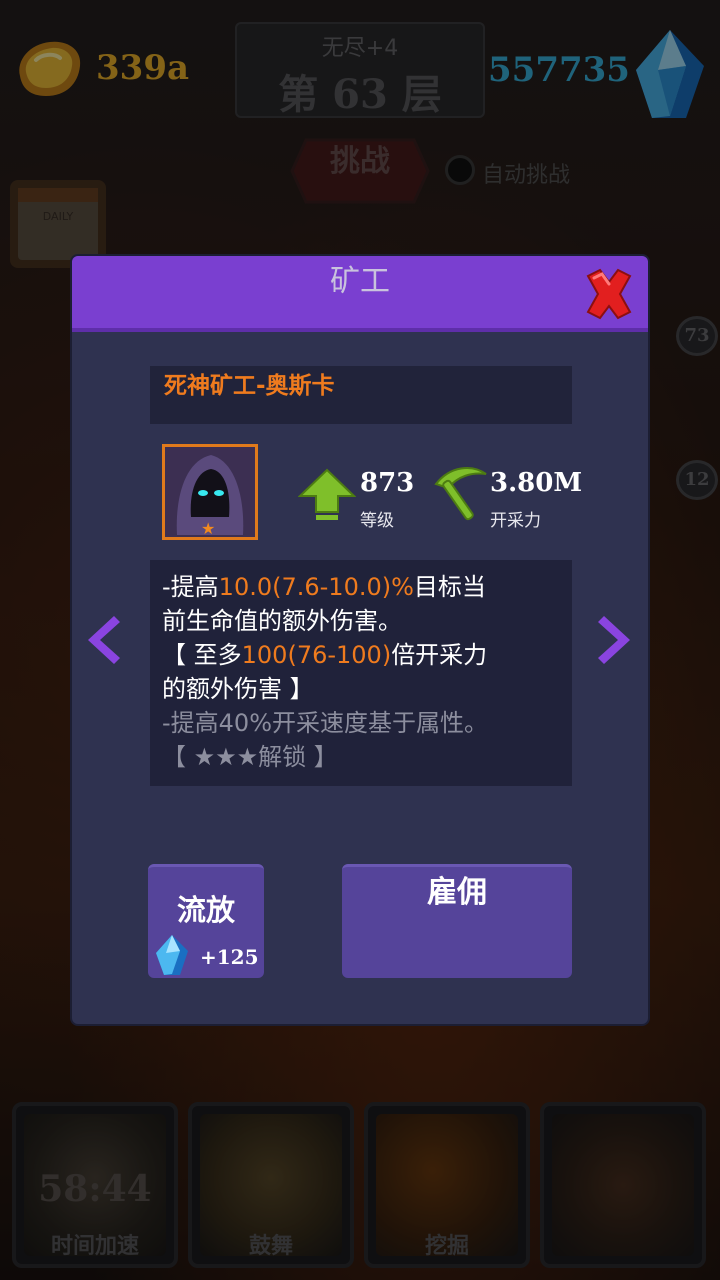 The width and height of the screenshot is (720, 1280). What do you see at coordinates (190, 587) in the screenshot?
I see `desc-text: -提高` at bounding box center [190, 587].